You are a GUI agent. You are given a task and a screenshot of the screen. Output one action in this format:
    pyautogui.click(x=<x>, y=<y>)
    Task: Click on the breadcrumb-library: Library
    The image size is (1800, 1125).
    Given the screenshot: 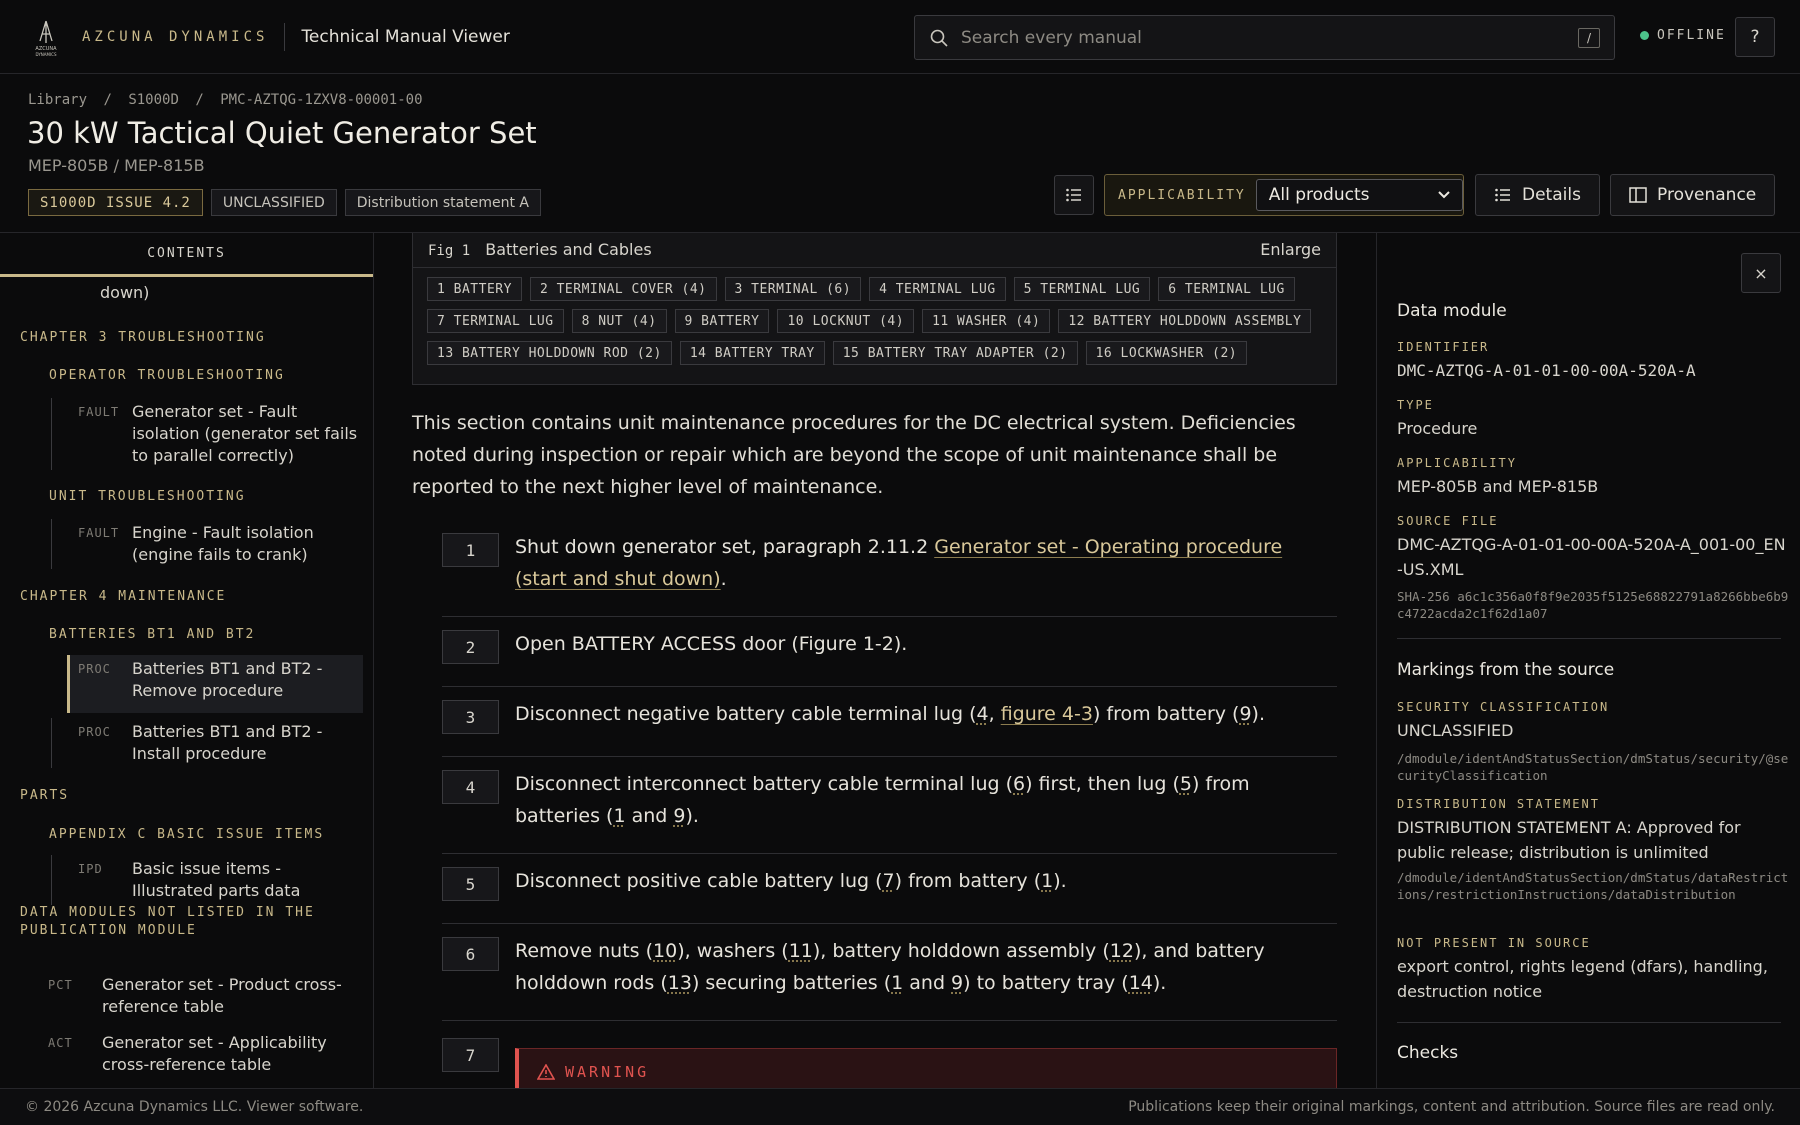 What is the action you would take?
    pyautogui.click(x=57, y=100)
    